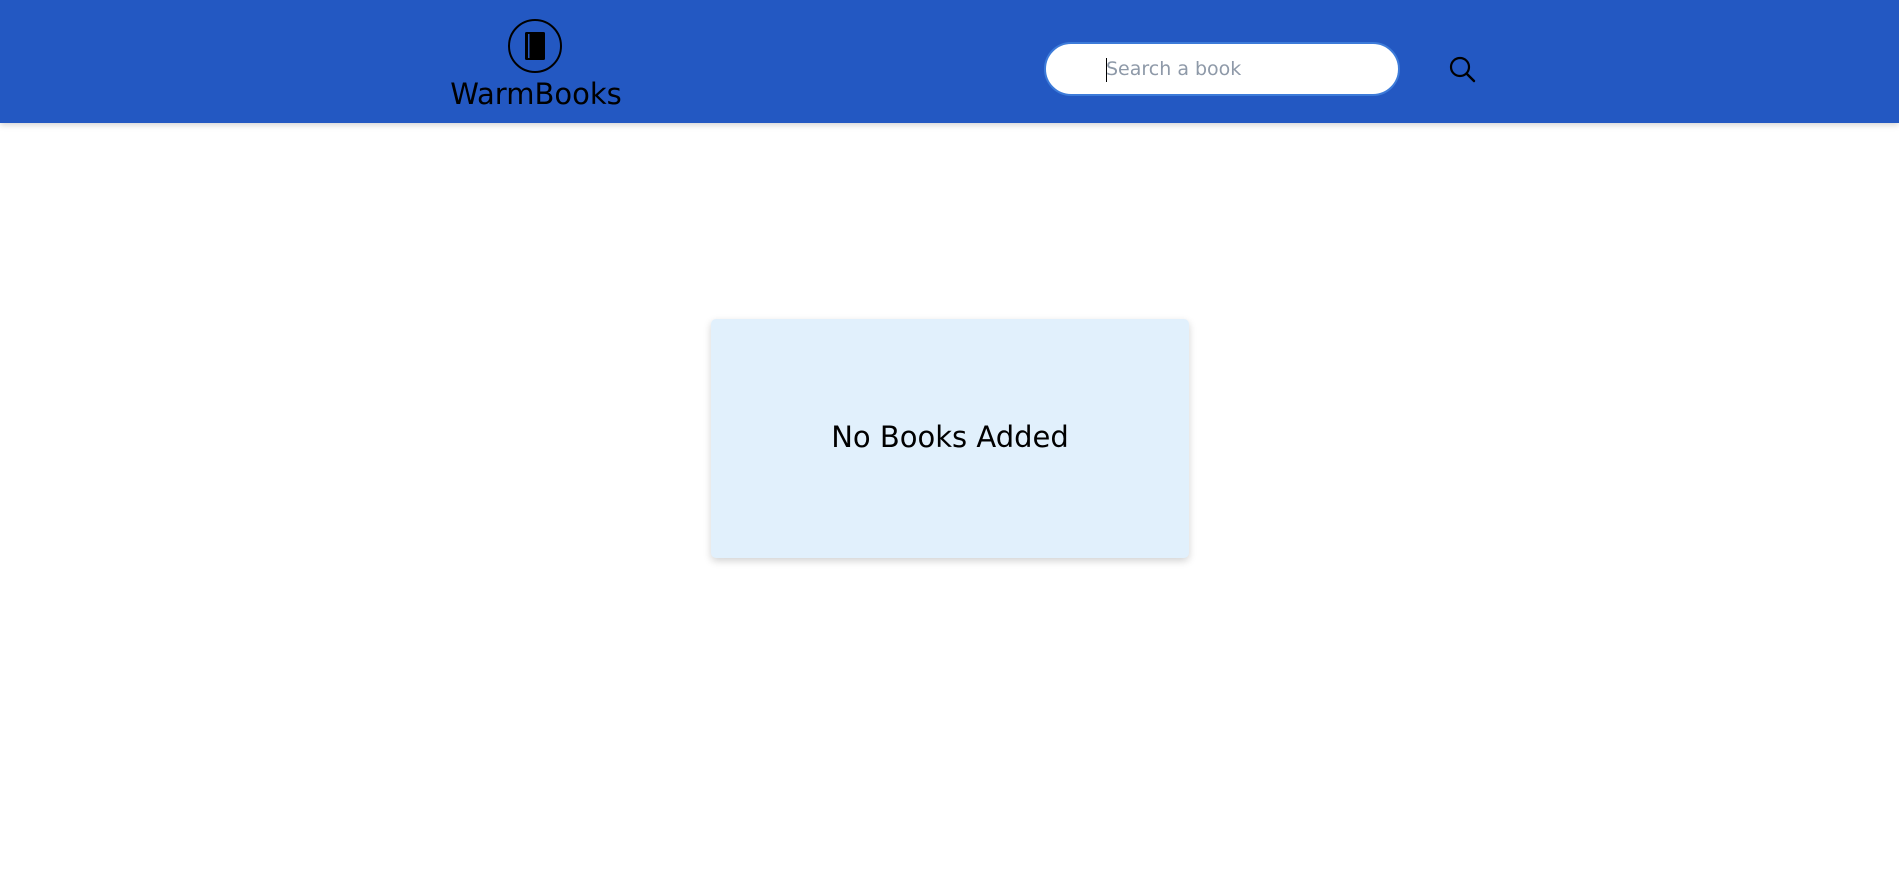 The width and height of the screenshot is (1899, 880). I want to click on search-box, so click(1222, 69).